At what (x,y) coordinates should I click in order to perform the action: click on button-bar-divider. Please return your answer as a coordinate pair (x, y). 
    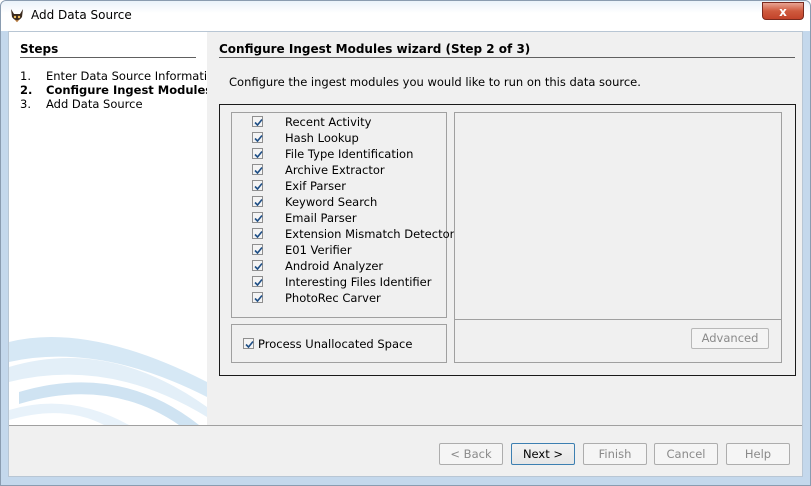
    Looking at the image, I should click on (405, 425).